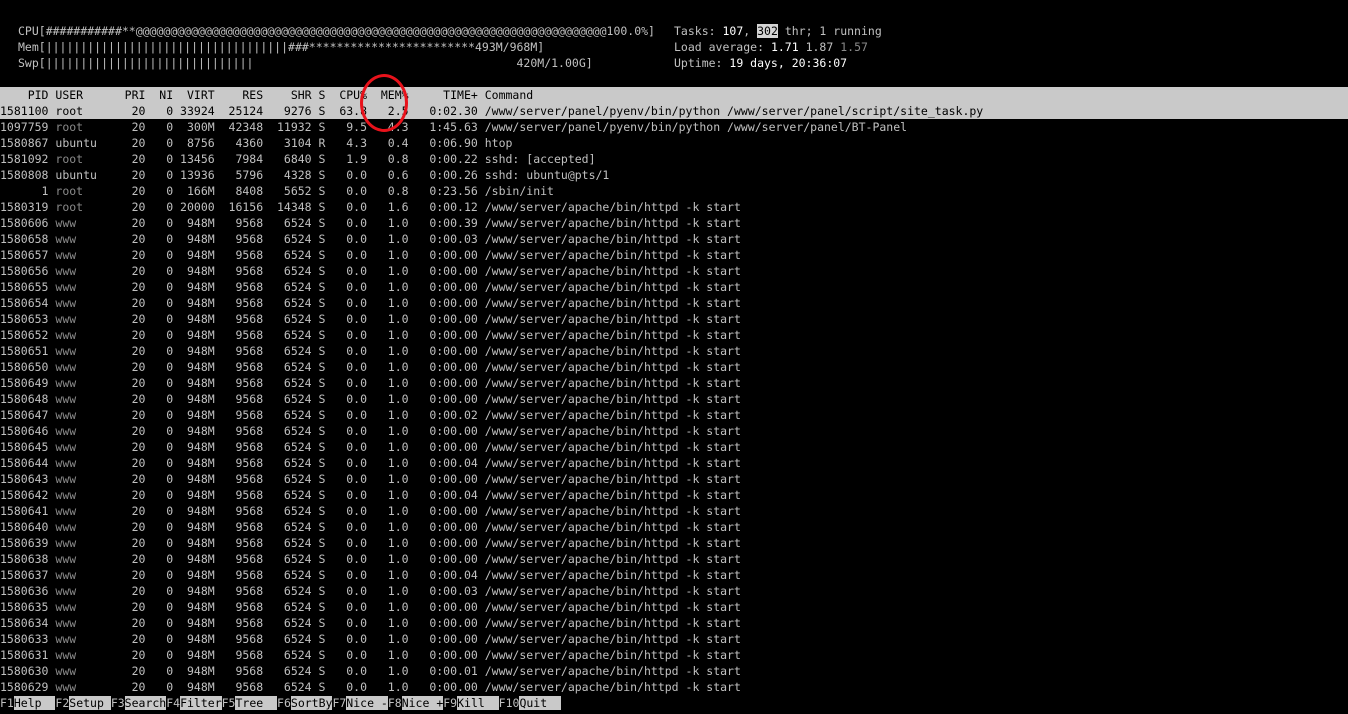 The image size is (1348, 714). What do you see at coordinates (83, 159) in the screenshot?
I see `cell-user: root` at bounding box center [83, 159].